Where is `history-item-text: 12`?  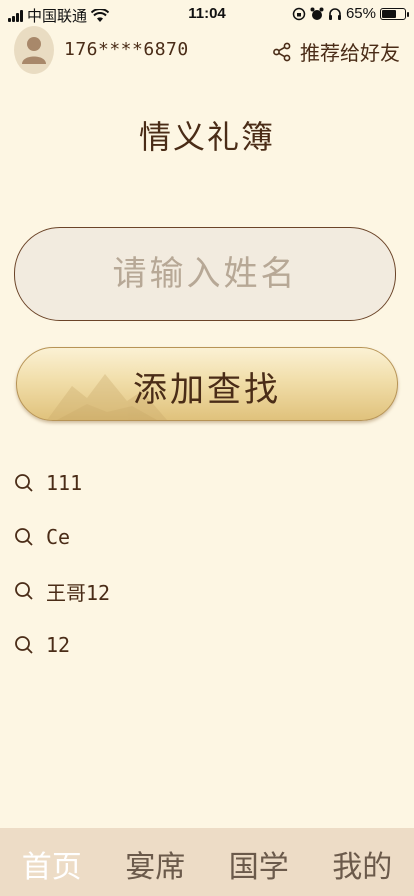
history-item-text: 12 is located at coordinates (58, 645).